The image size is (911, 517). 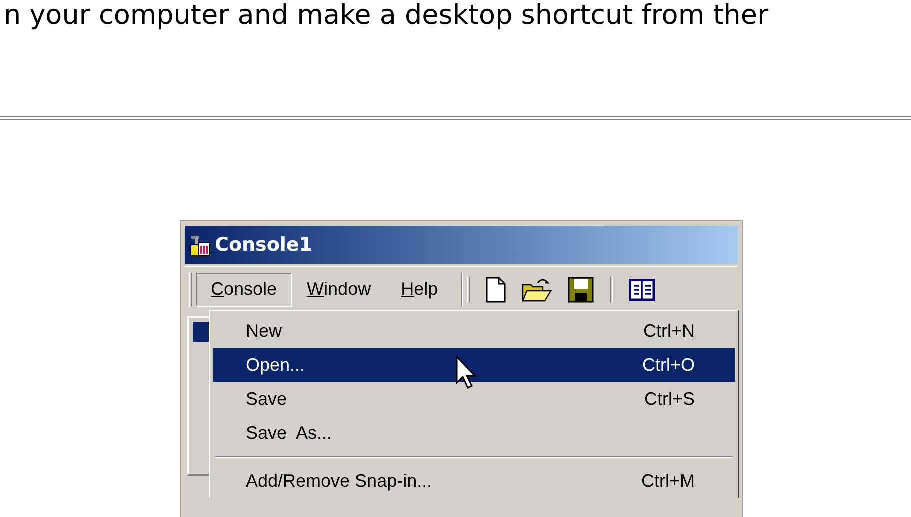 What do you see at coordinates (668, 481) in the screenshot?
I see `shortcut-text: Ctrl+M` at bounding box center [668, 481].